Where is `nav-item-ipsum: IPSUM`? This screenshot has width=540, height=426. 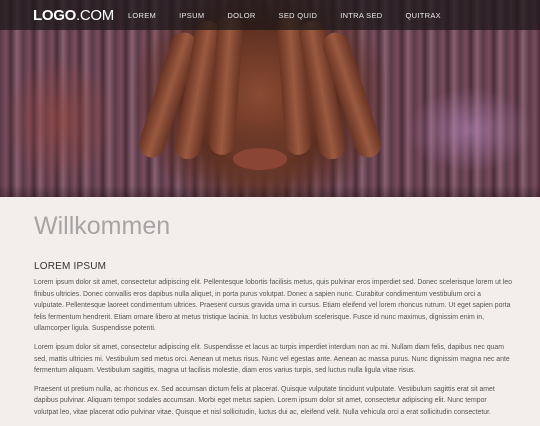
nav-item-ipsum: IPSUM is located at coordinates (191, 15).